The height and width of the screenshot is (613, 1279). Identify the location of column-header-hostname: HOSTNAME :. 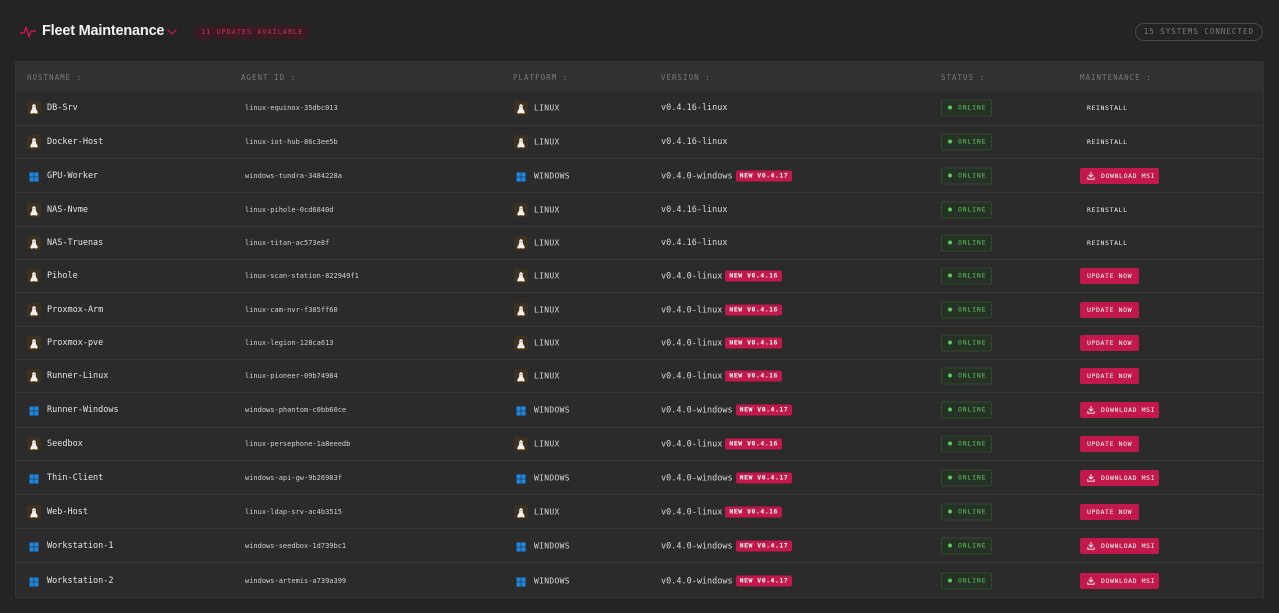
(54, 77).